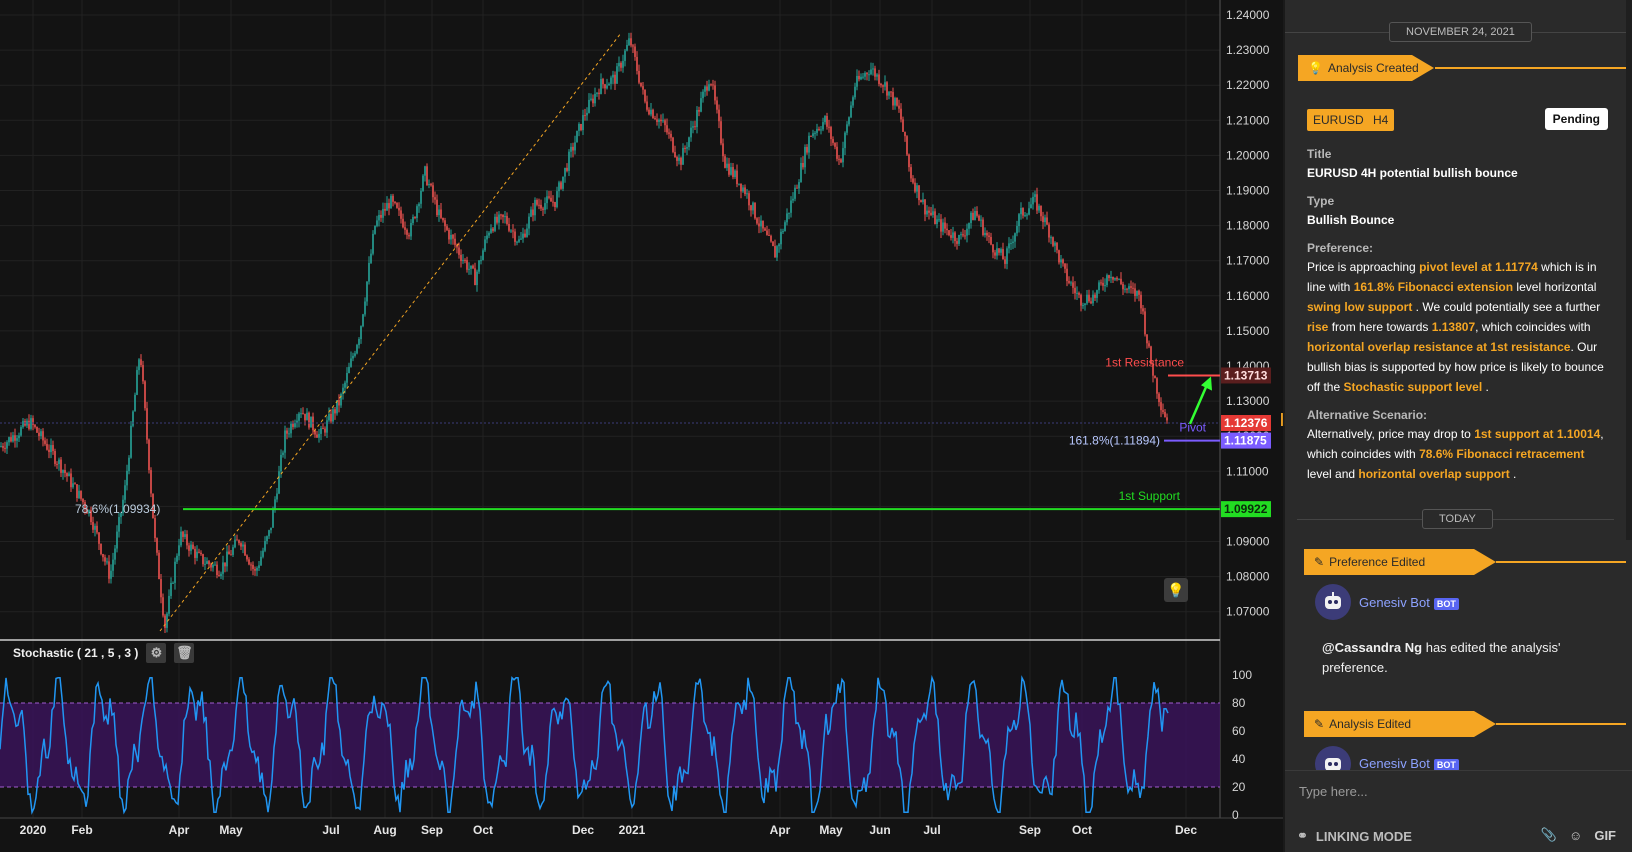  I want to click on lightbulb-icon: 💡, so click(1176, 590).